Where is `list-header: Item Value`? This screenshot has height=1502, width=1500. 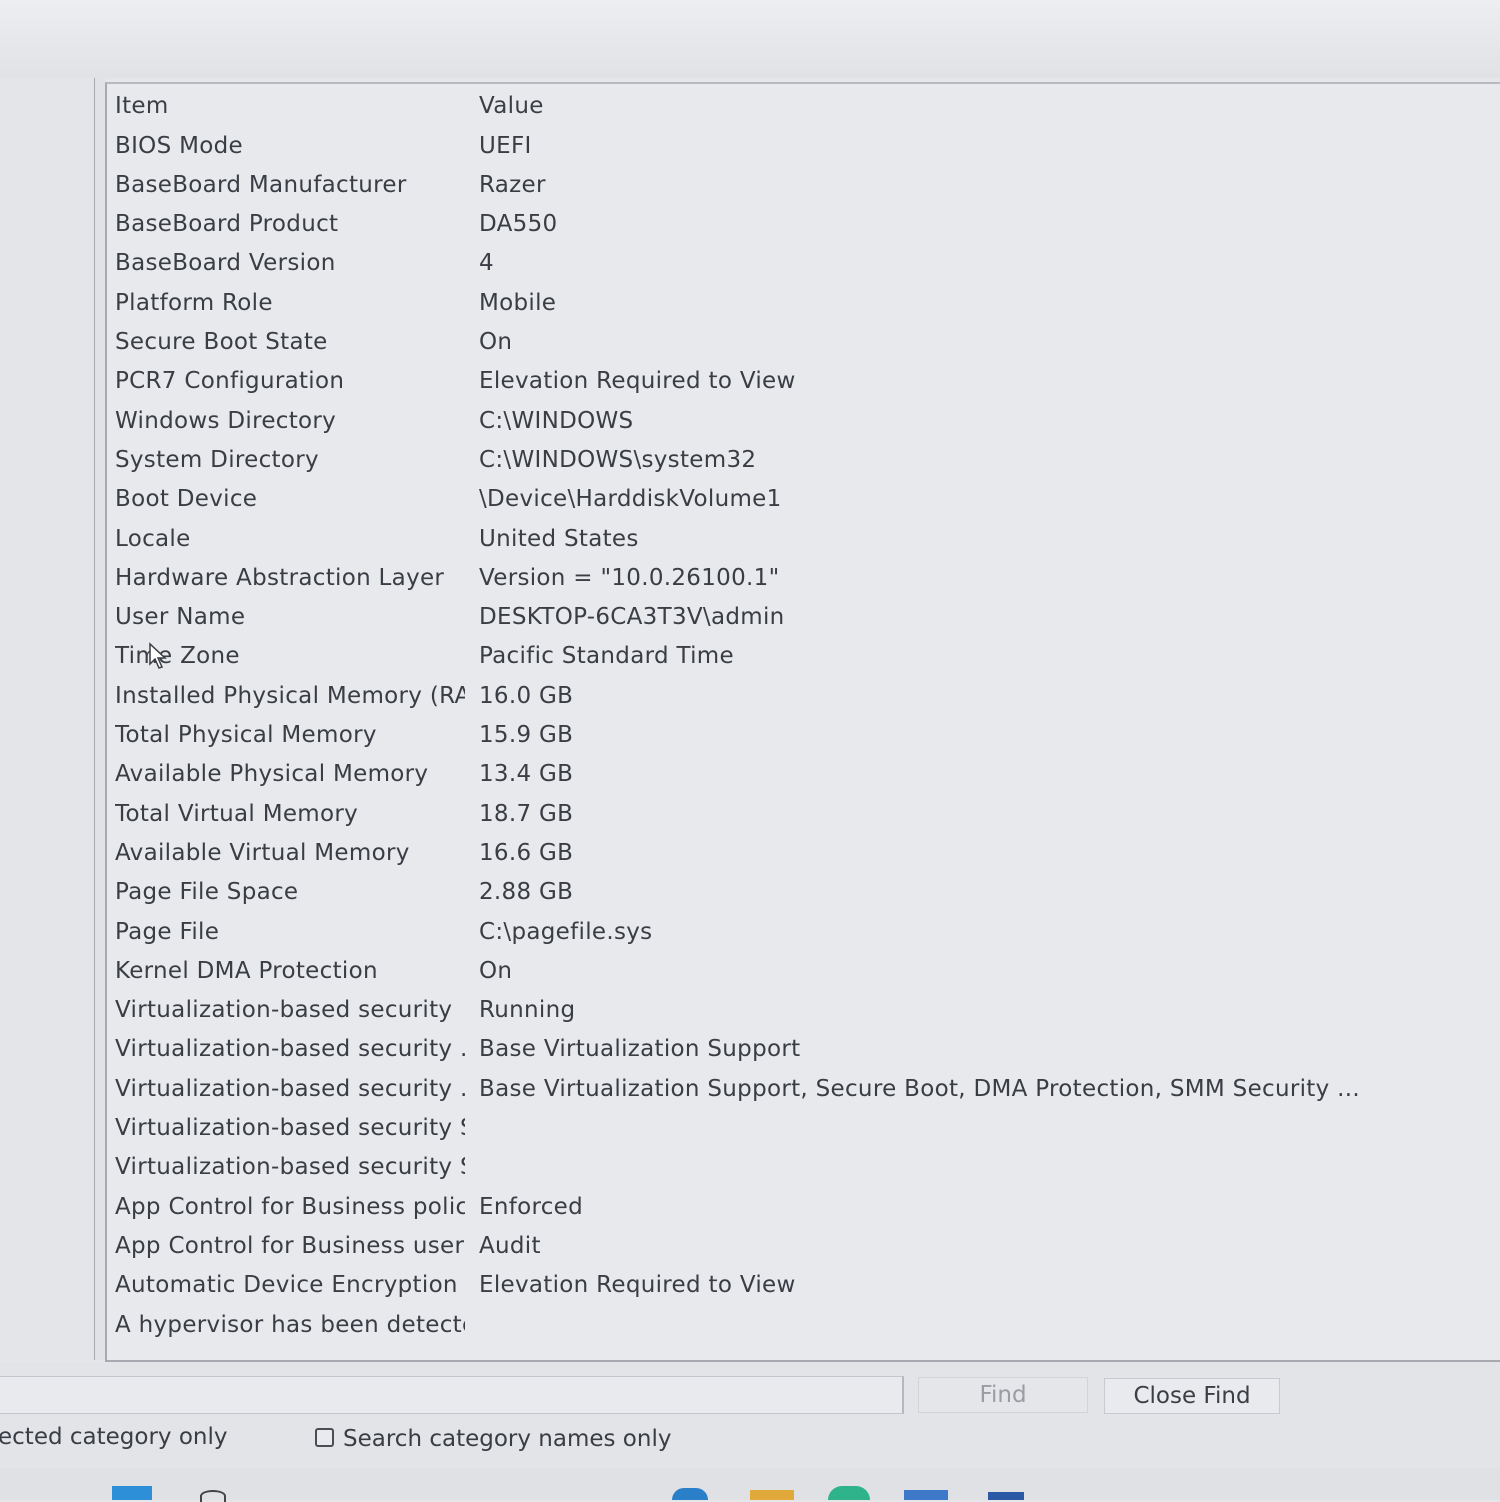
list-header: Item Value is located at coordinates (802, 105).